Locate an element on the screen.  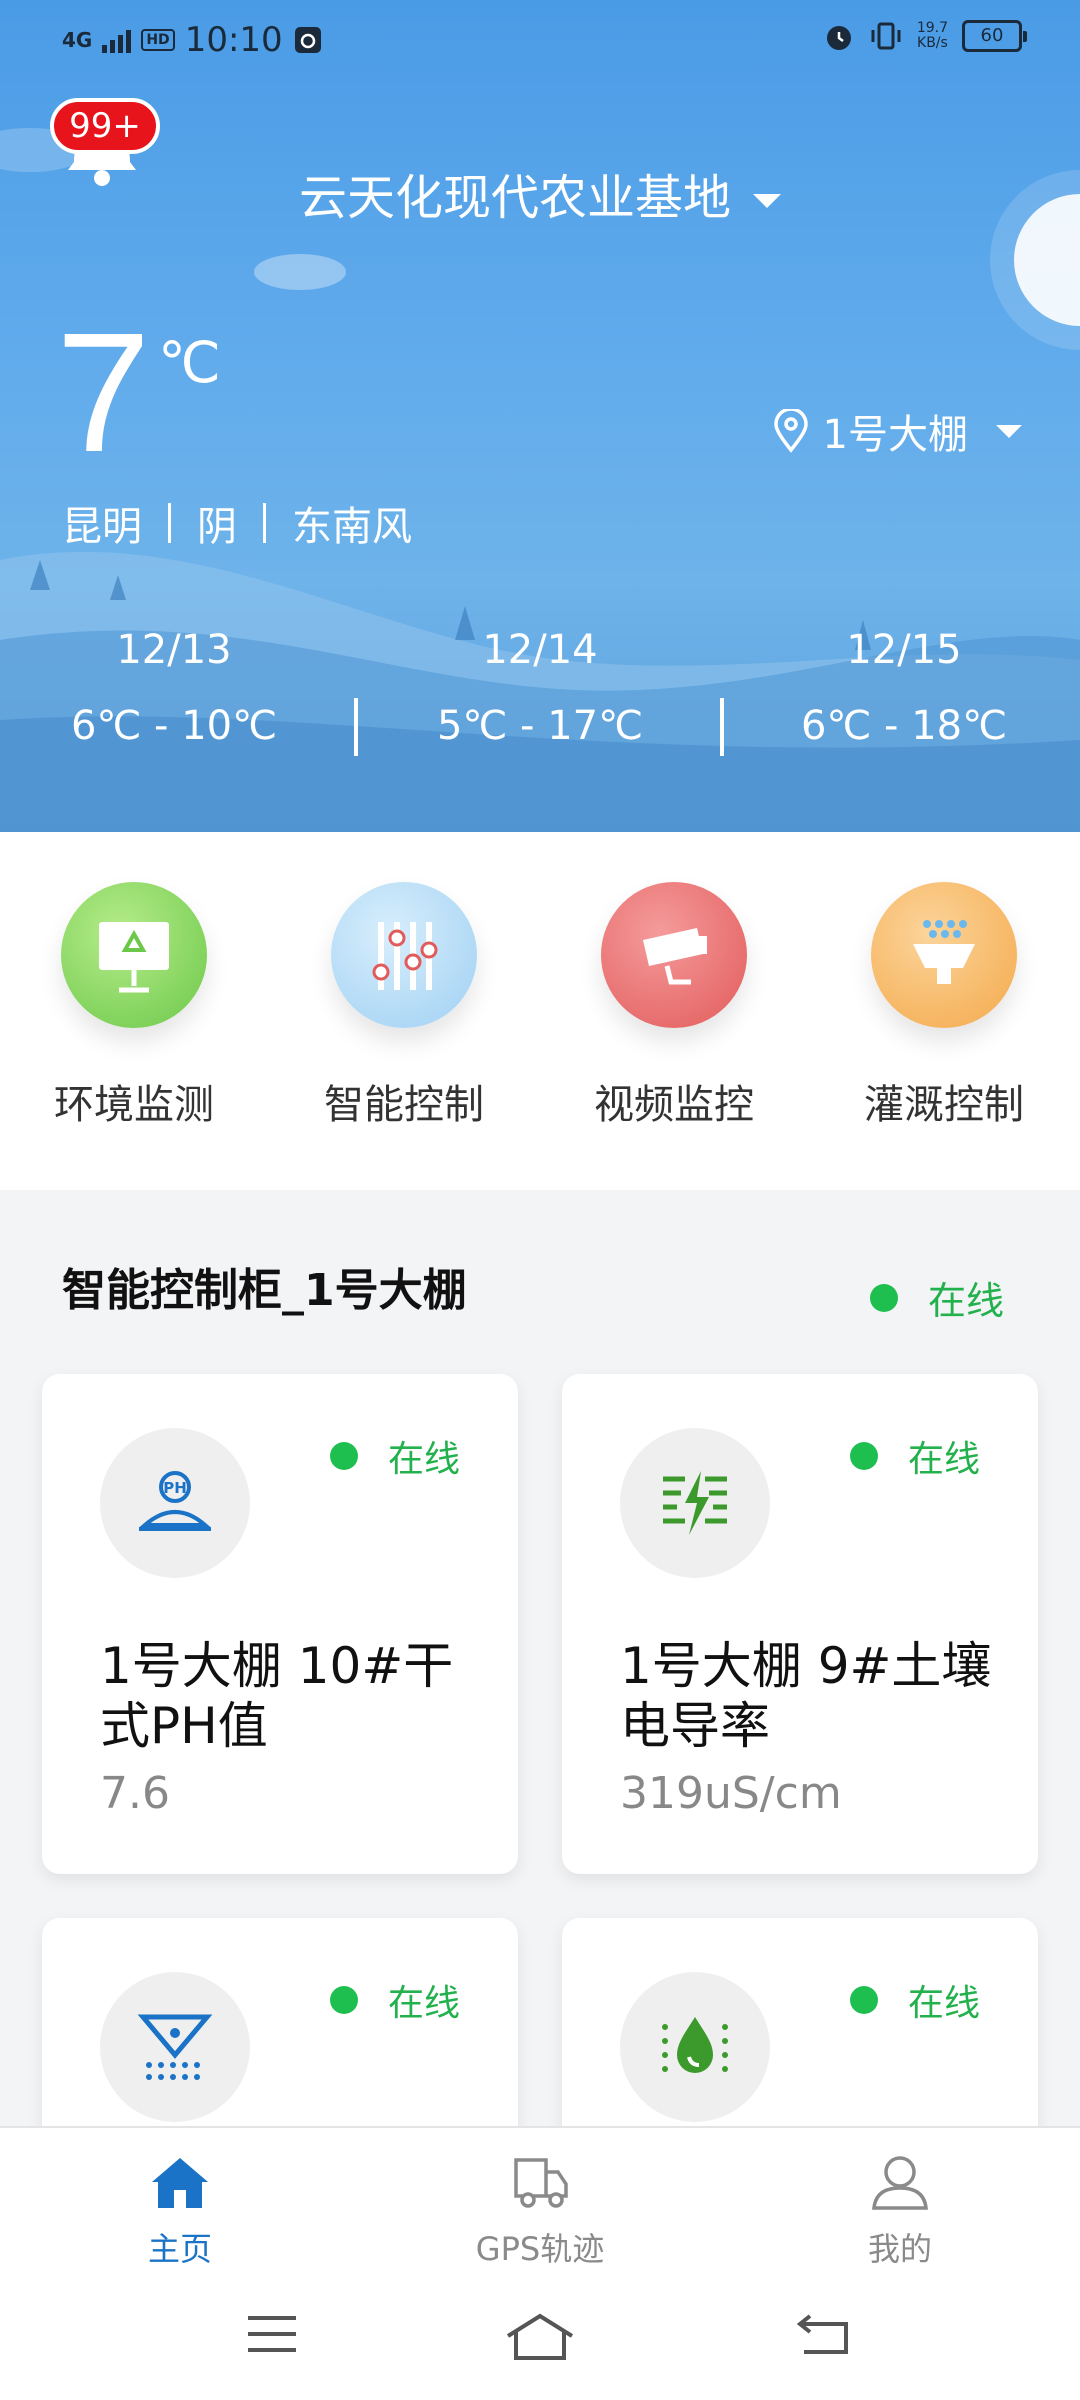
tab-home: 主页 is located at coordinates (180, 2211).